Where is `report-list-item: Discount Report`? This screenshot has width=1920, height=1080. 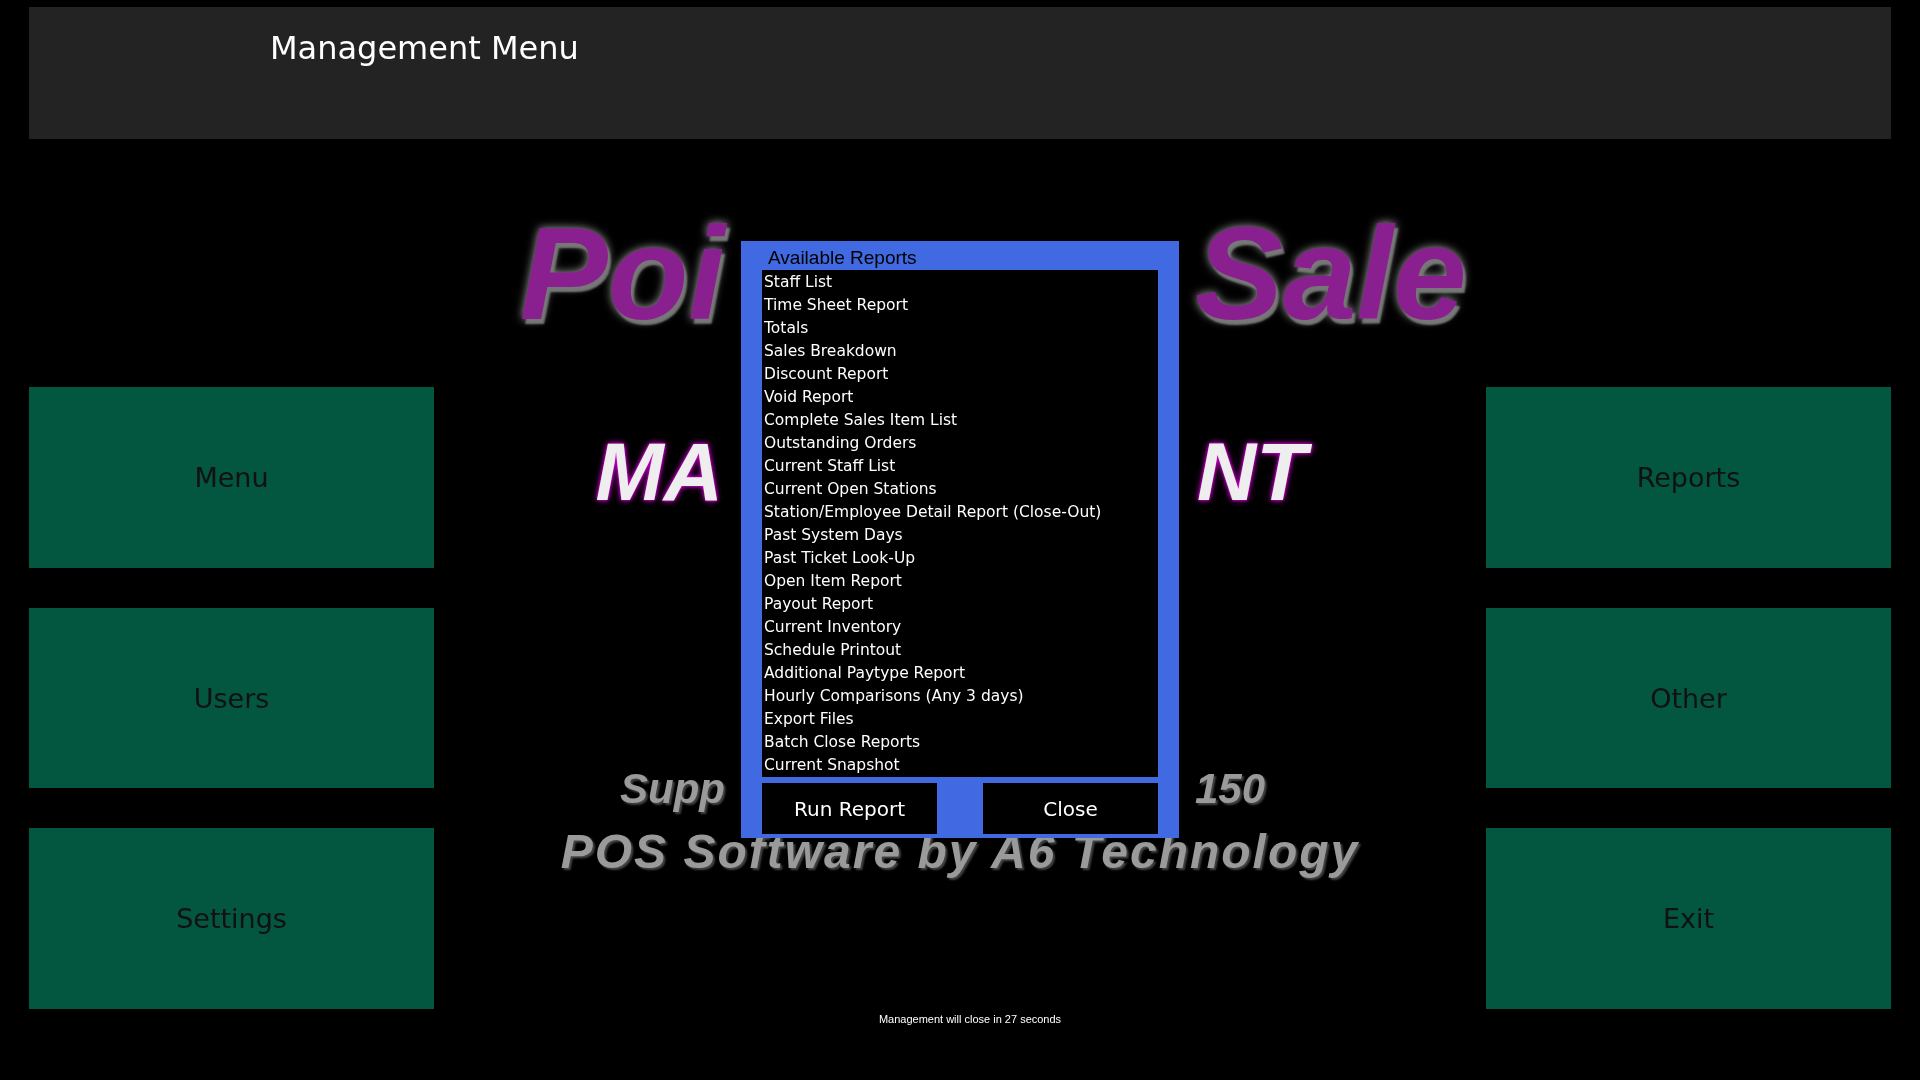
report-list-item: Discount Report is located at coordinates (960, 374).